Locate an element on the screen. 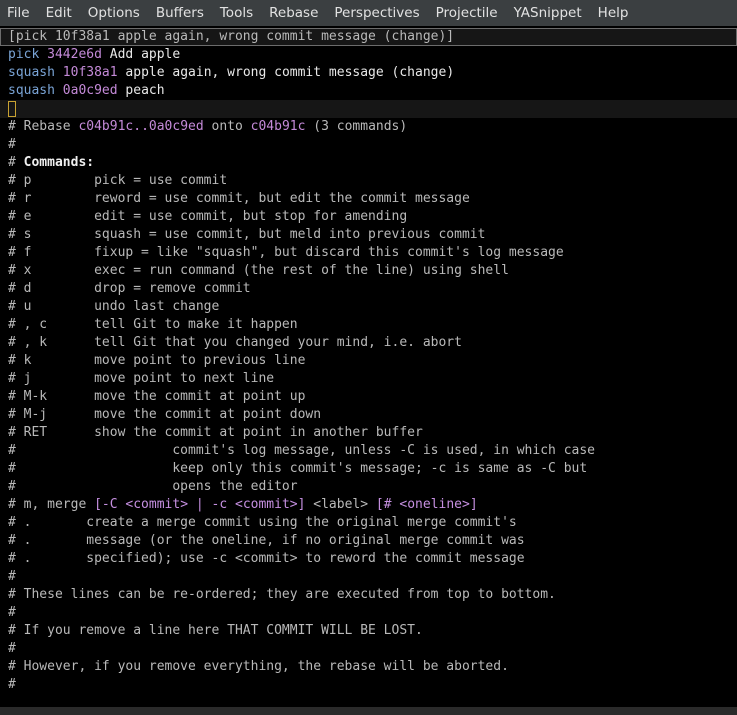 Image resolution: width=737 pixels, height=715 pixels. command-help-line: # , c tell Git to make it happen is located at coordinates (153, 324).